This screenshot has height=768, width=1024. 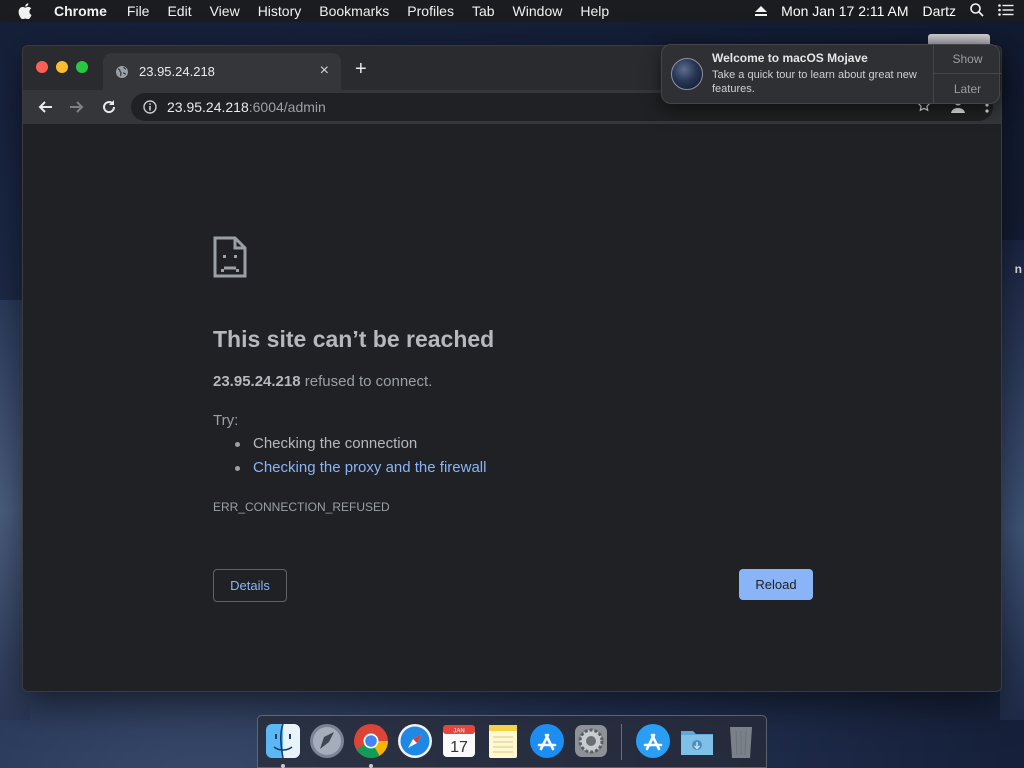 What do you see at coordinates (697, 741) in the screenshot?
I see `downloads-folder-icon` at bounding box center [697, 741].